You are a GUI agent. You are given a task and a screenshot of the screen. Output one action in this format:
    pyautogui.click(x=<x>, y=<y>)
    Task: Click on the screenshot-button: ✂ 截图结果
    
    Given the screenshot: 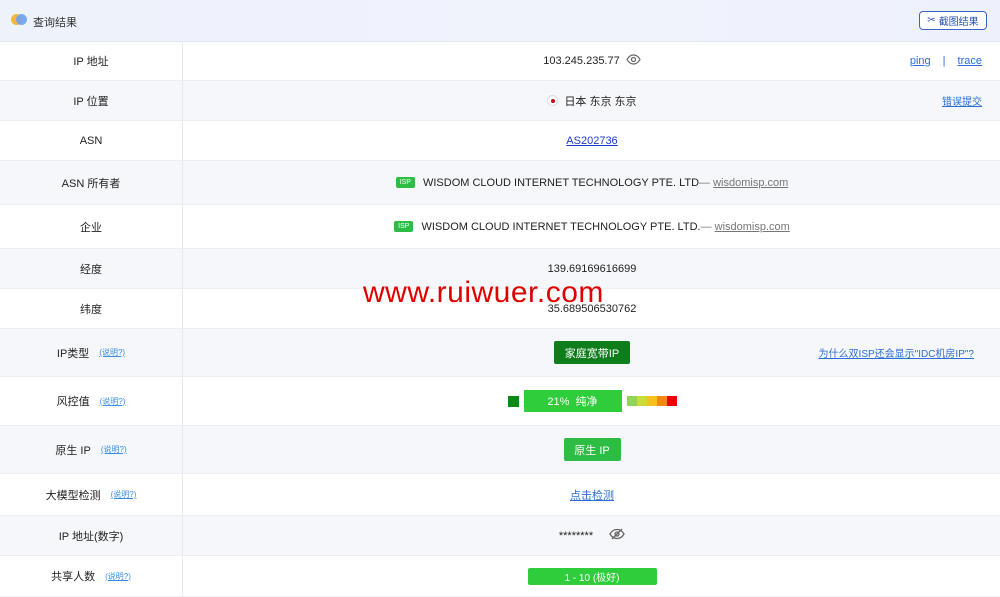 What is the action you would take?
    pyautogui.click(x=953, y=20)
    